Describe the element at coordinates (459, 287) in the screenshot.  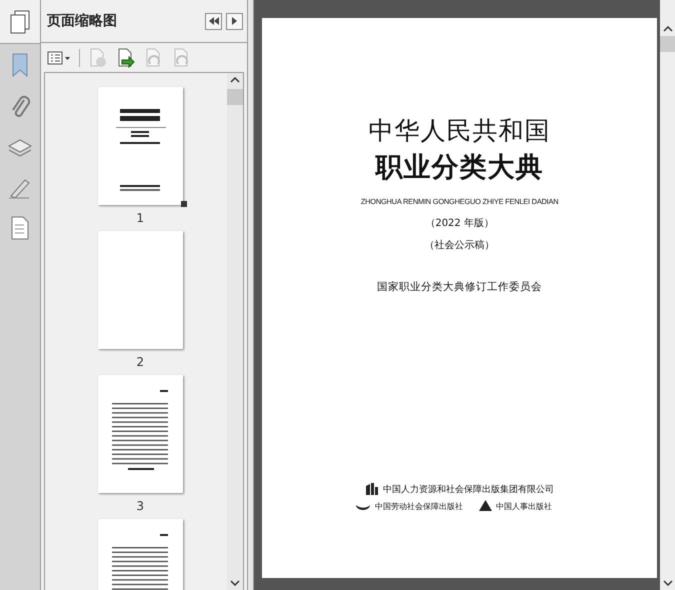
I see `committee-text: 国家职业分类大典修订工作委员会` at that location.